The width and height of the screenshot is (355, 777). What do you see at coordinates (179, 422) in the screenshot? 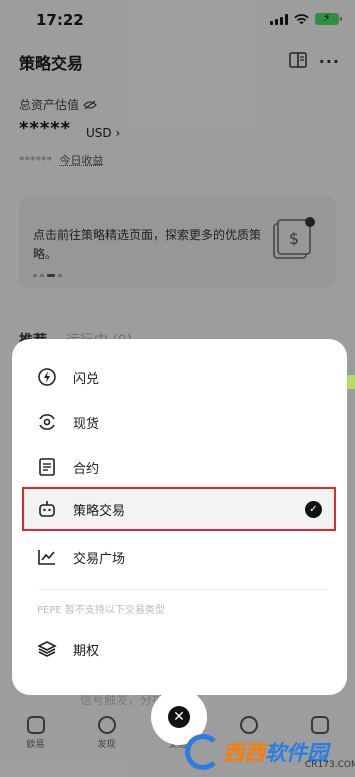
I see `menu-item-spot: 现货` at bounding box center [179, 422].